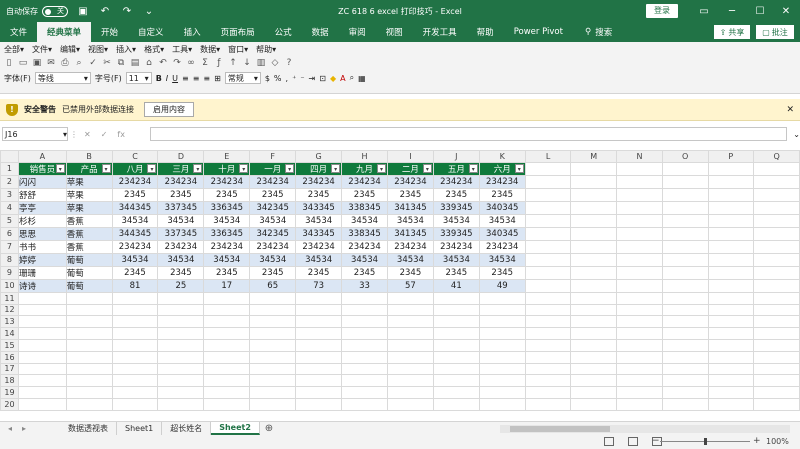 Image resolution: width=800 pixels, height=449 pixels. I want to click on customize-icon: ⌄, so click(149, 11).